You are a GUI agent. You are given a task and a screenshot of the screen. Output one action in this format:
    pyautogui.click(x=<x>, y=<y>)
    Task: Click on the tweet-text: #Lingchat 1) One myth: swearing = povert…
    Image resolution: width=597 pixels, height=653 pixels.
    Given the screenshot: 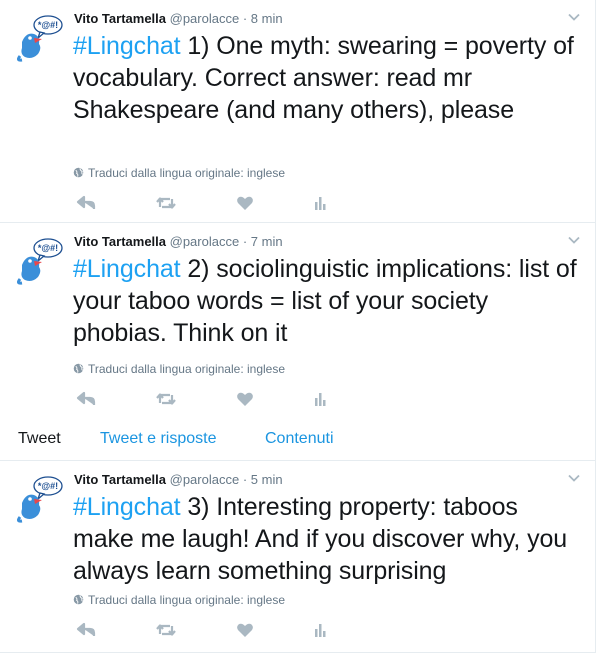 What is the action you would take?
    pyautogui.click(x=327, y=78)
    